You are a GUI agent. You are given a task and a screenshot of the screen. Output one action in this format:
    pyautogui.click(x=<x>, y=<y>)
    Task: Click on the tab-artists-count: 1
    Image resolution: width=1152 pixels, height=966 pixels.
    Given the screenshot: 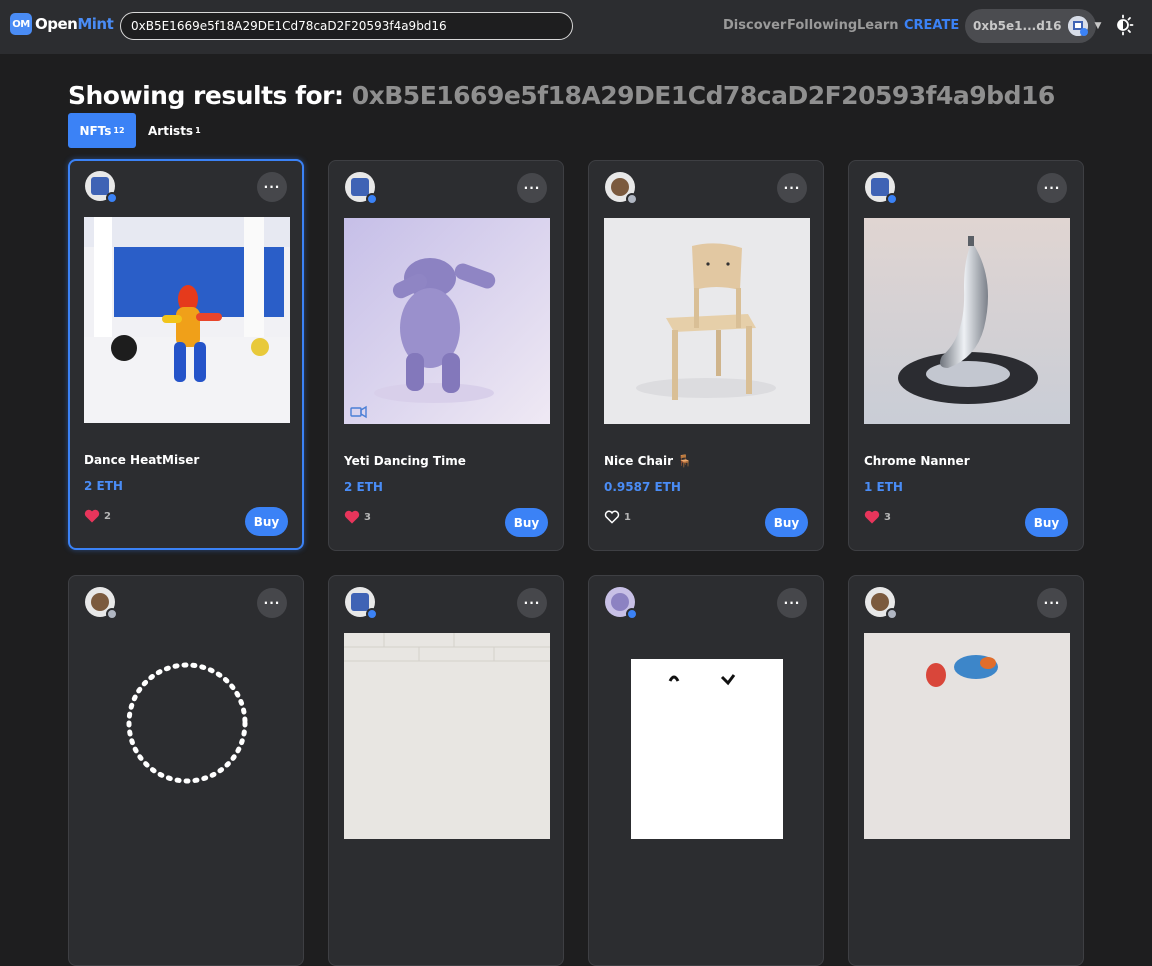 What is the action you would take?
    pyautogui.click(x=198, y=130)
    